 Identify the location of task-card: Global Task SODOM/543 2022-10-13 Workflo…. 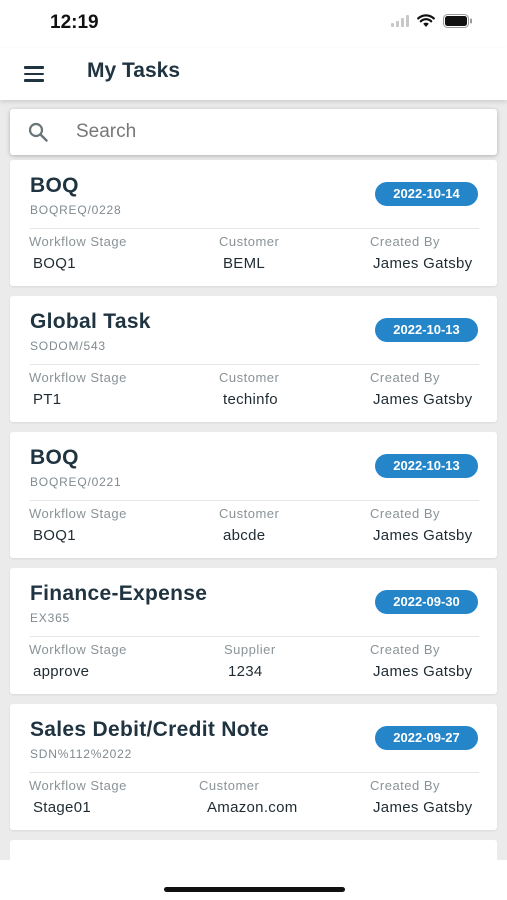
(253, 359).